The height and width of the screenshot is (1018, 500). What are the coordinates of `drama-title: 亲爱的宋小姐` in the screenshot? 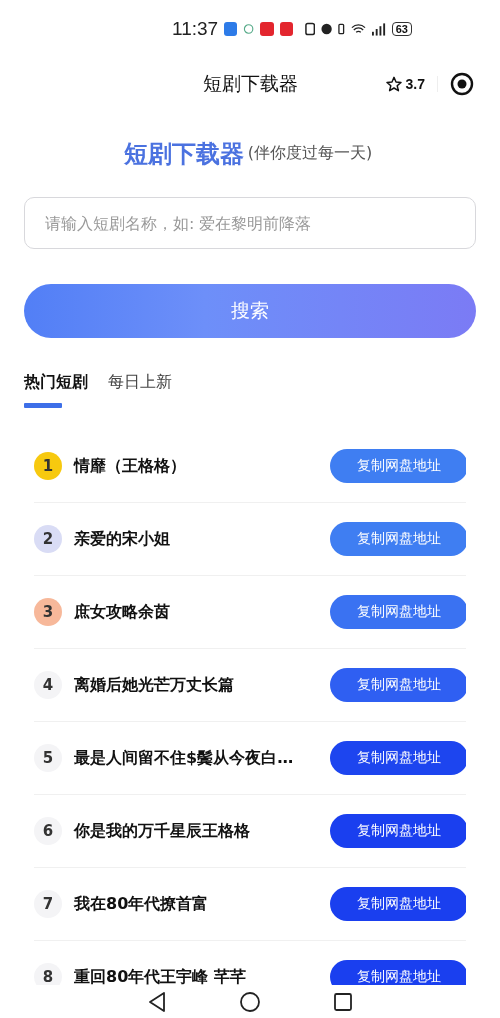 It's located at (122, 539).